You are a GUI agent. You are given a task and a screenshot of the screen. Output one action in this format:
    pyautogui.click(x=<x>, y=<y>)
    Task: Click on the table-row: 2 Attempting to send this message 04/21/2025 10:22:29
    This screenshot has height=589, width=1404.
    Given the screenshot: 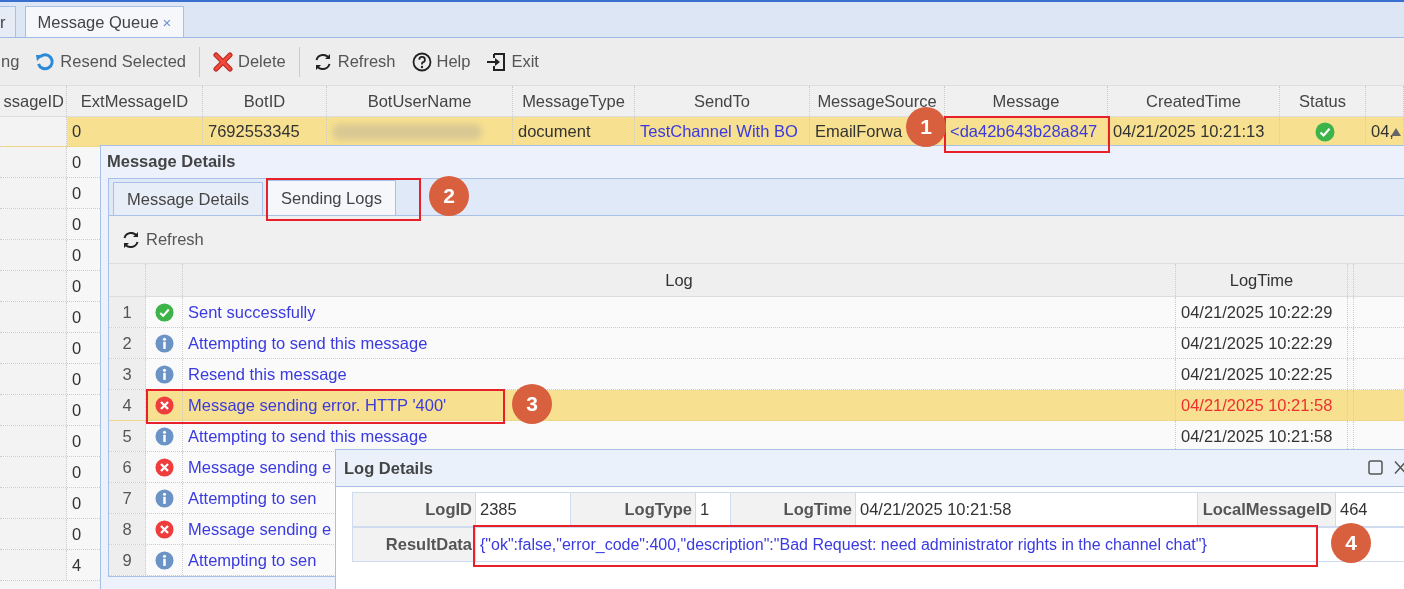 What is the action you would take?
    pyautogui.click(x=756, y=343)
    